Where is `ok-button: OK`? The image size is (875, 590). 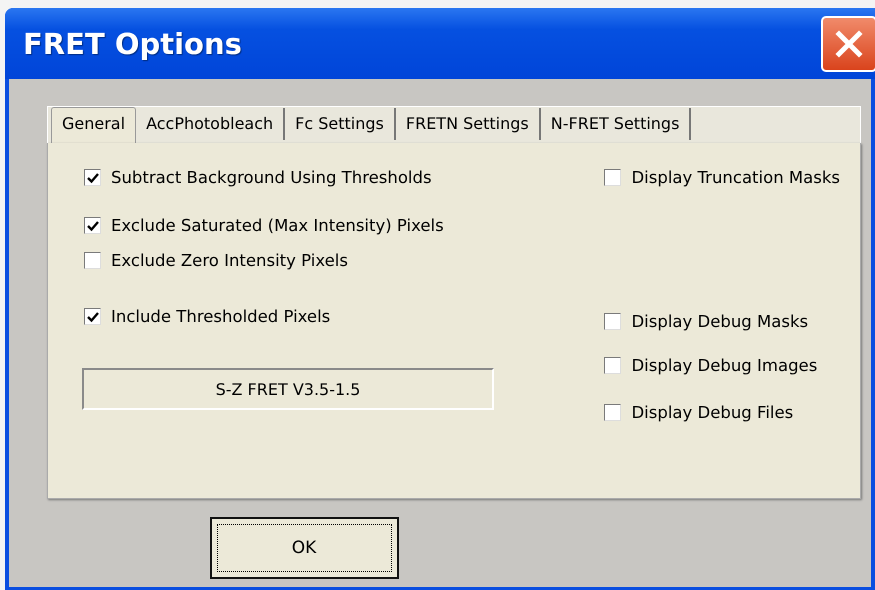
ok-button: OK is located at coordinates (304, 548).